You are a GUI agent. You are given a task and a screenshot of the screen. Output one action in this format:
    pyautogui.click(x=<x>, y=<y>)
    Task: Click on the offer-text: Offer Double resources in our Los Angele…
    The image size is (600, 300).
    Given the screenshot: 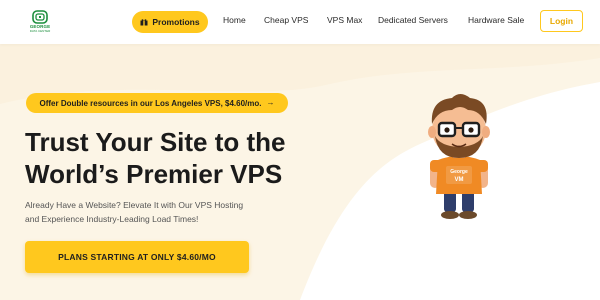 What is the action you would take?
    pyautogui.click(x=150, y=103)
    